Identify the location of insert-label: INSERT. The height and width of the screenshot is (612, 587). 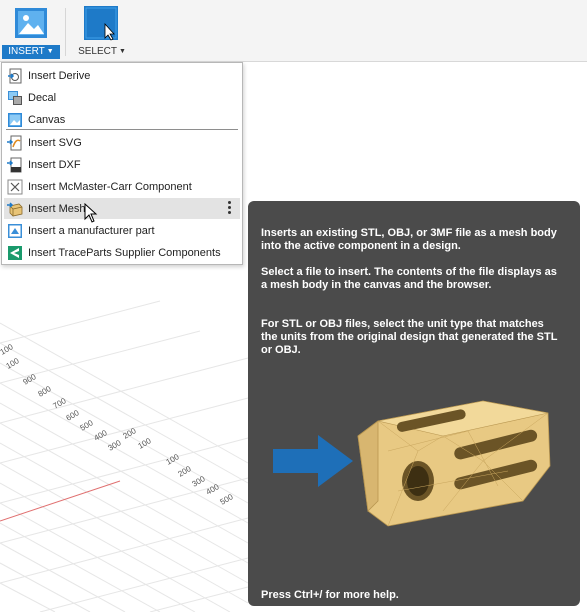
(26, 51).